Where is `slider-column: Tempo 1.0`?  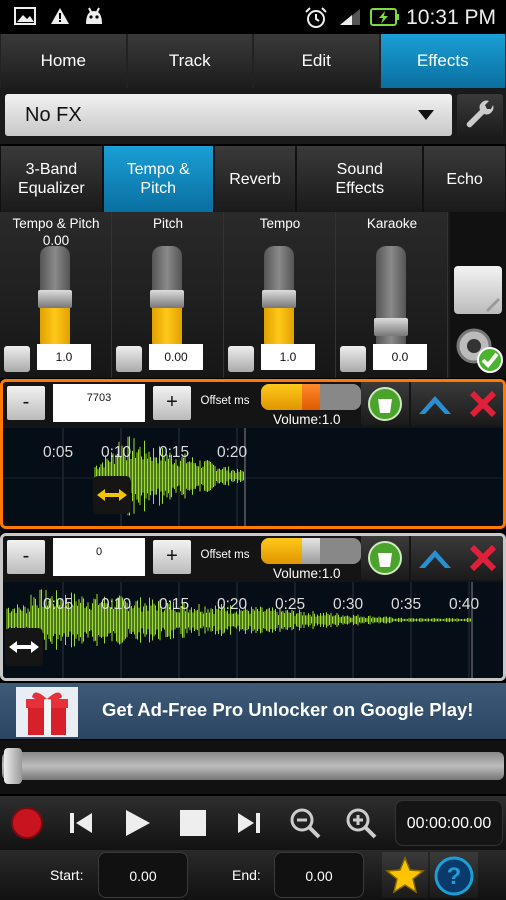
slider-column: Tempo 1.0 is located at coordinates (280, 295).